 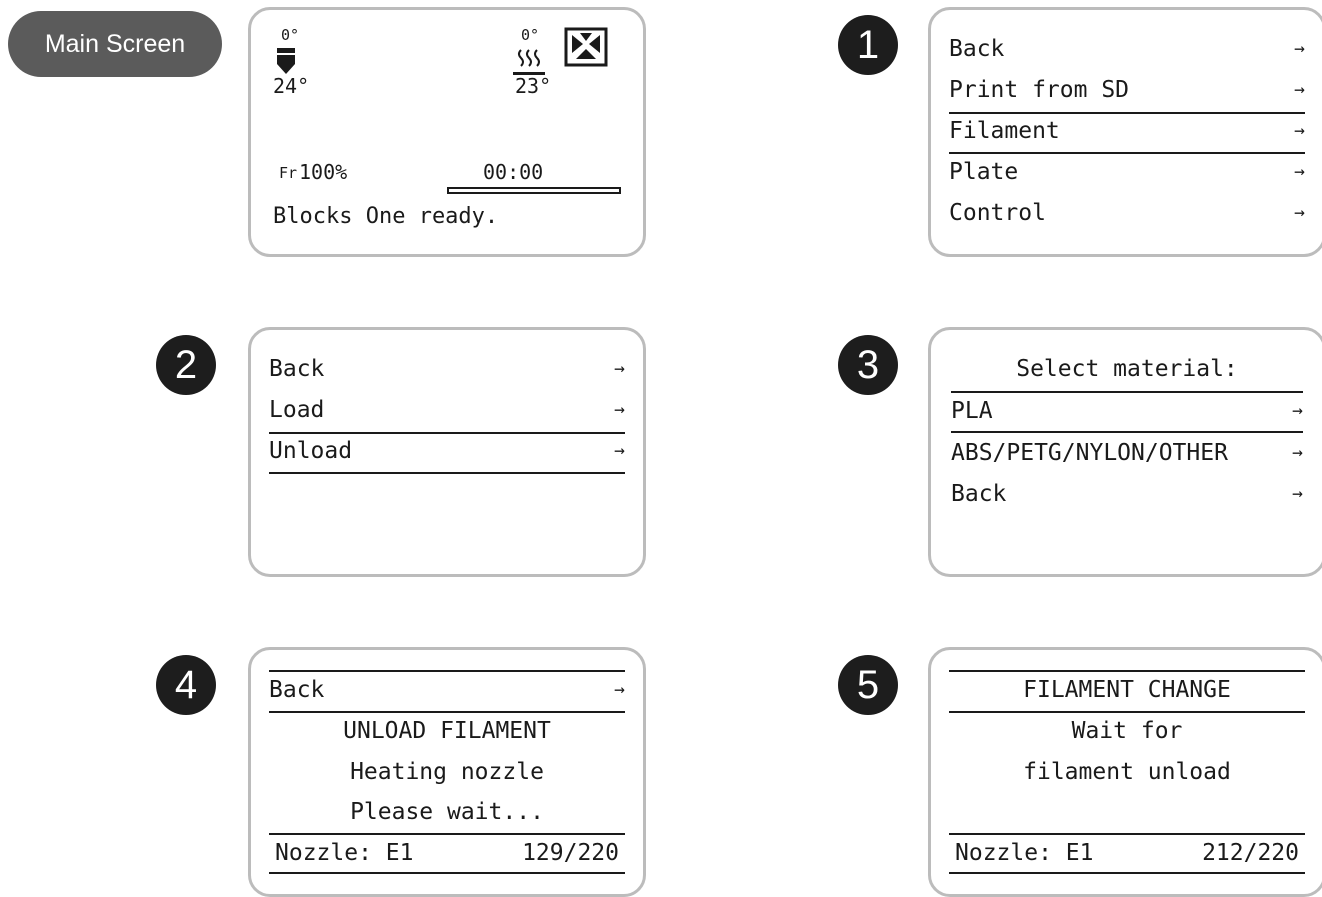 I want to click on nozzle-temp-value: 212/220, so click(x=1250, y=853).